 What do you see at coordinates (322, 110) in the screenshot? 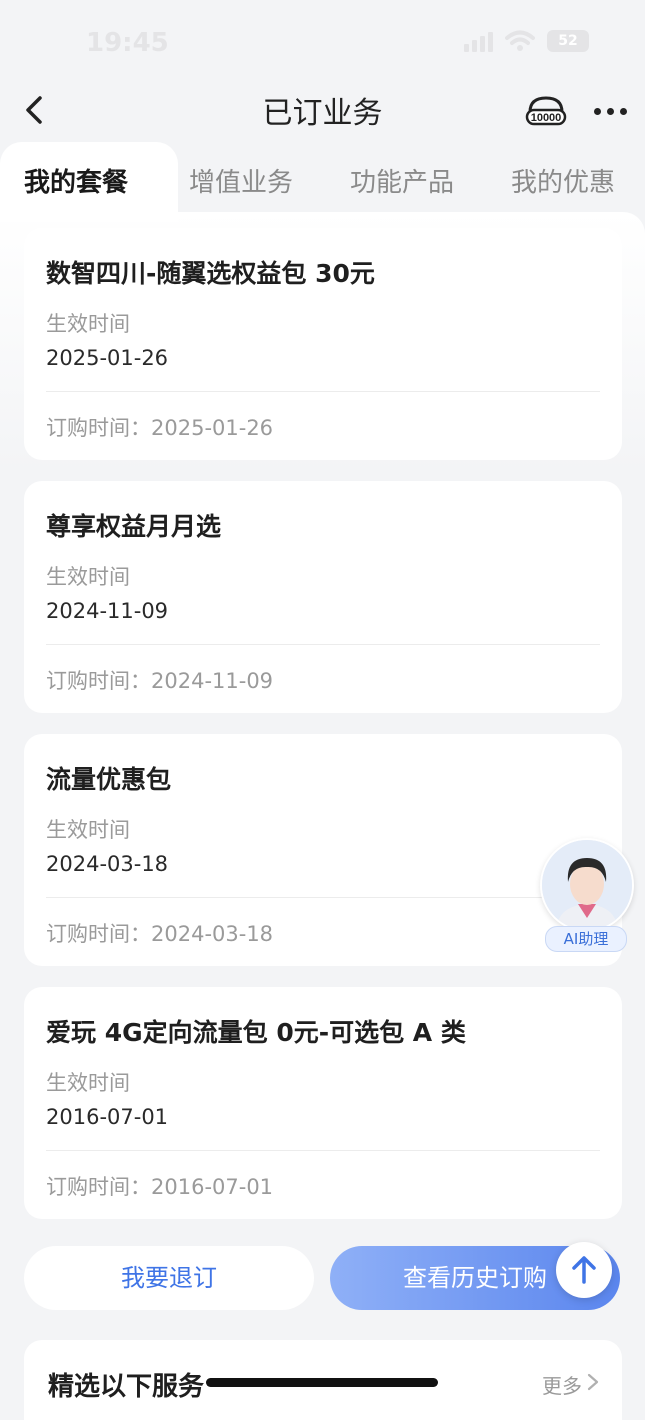
I see `nav-bar: 已订业务 10000` at bounding box center [322, 110].